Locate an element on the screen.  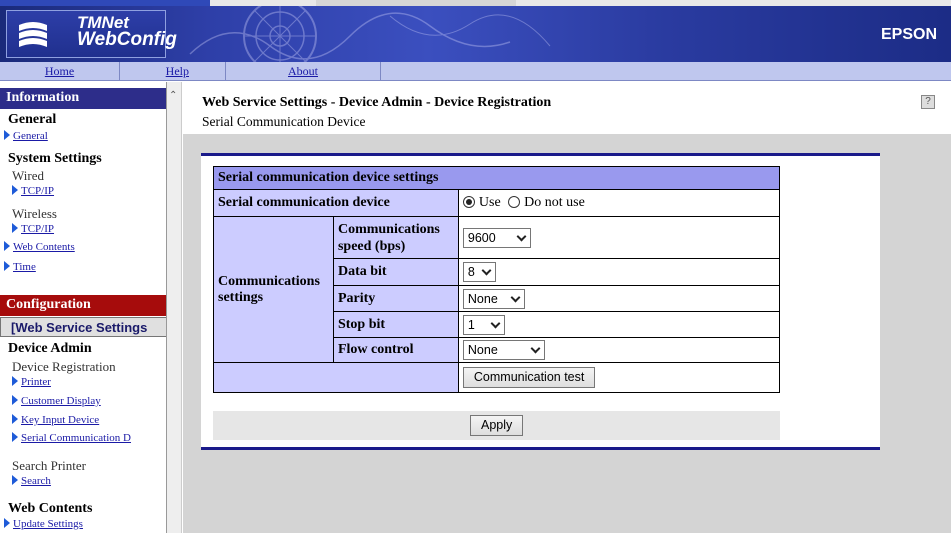
sidebar-cat-device-admin: Device Admin is located at coordinates (50, 348).